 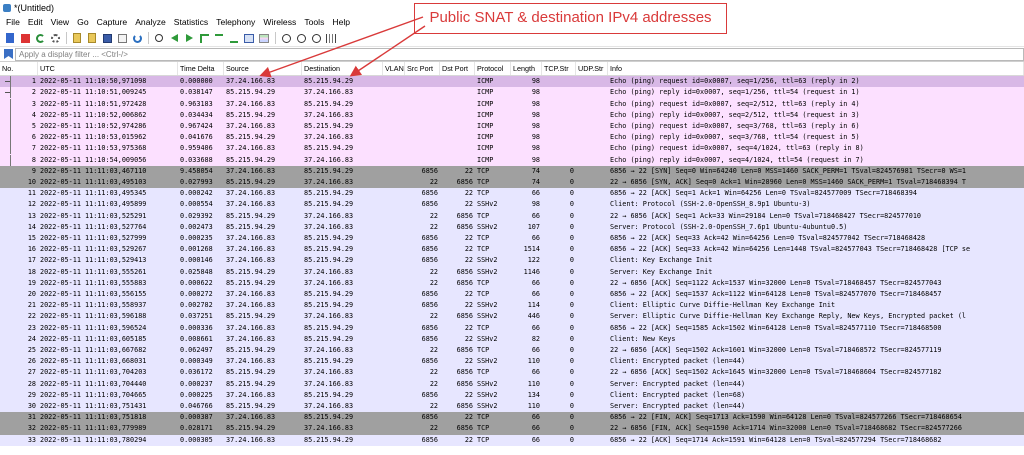 I want to click on find-packet-button, so click(x=159, y=38).